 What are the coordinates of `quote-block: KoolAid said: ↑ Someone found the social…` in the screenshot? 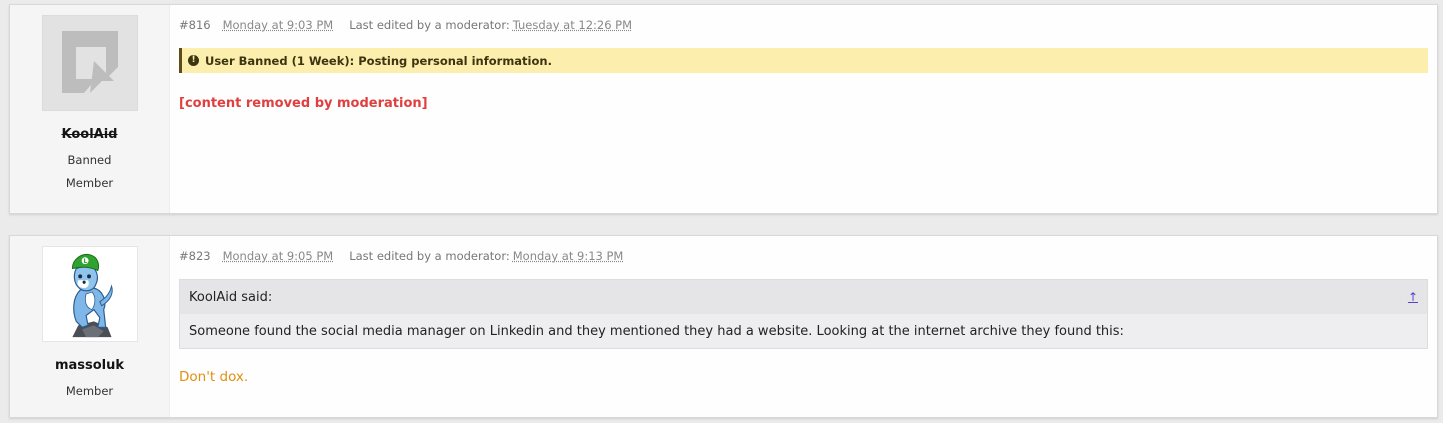 It's located at (803, 314).